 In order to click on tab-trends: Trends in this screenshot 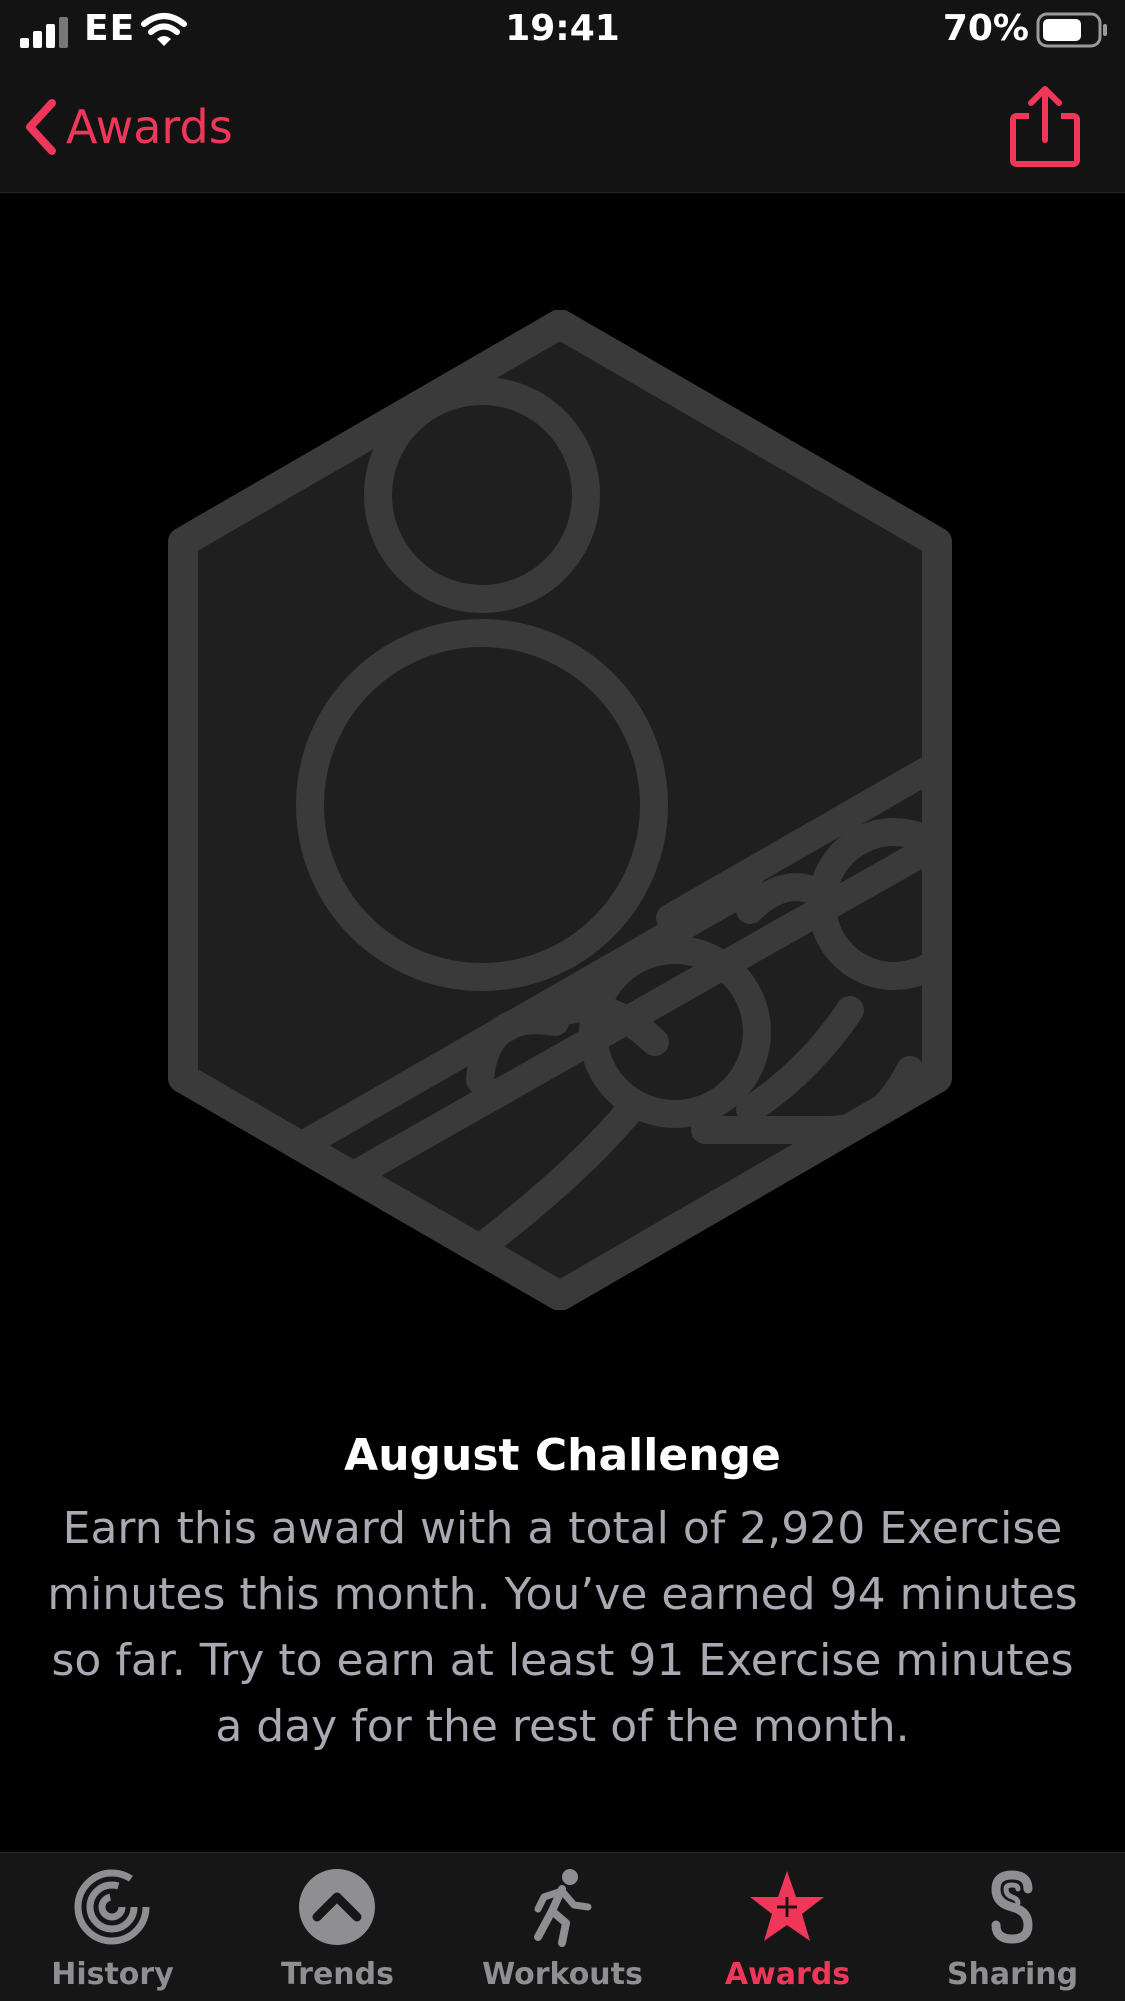, I will do `click(337, 1927)`.